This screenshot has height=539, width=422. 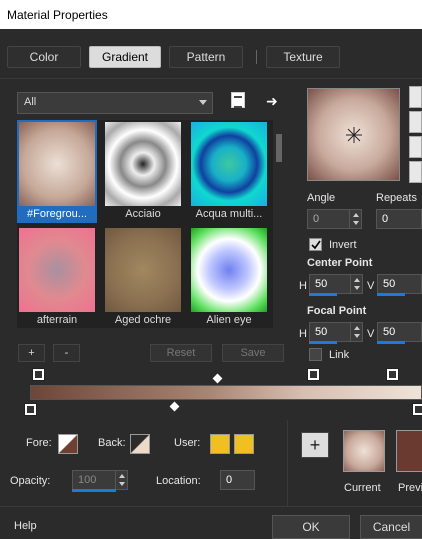 I want to click on repeats-input: 0, so click(x=399, y=219).